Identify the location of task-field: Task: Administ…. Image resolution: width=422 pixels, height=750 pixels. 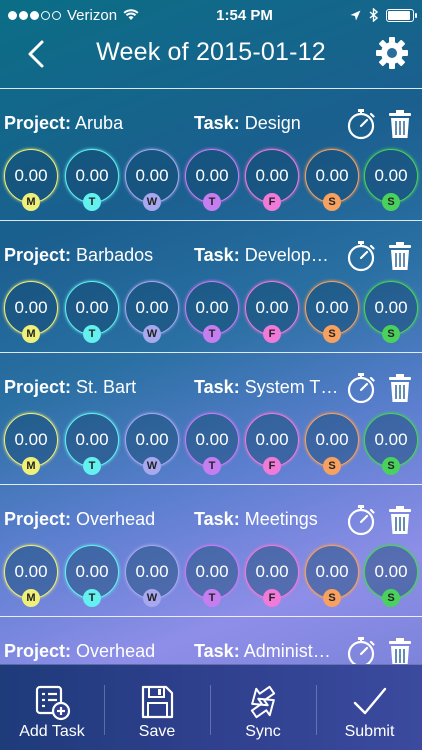
(267, 651).